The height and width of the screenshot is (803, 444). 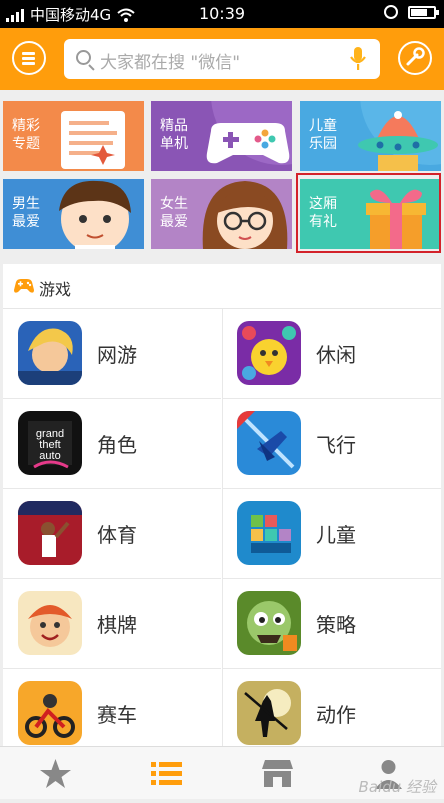 I want to click on category-online-games: 网游, so click(x=112, y=354).